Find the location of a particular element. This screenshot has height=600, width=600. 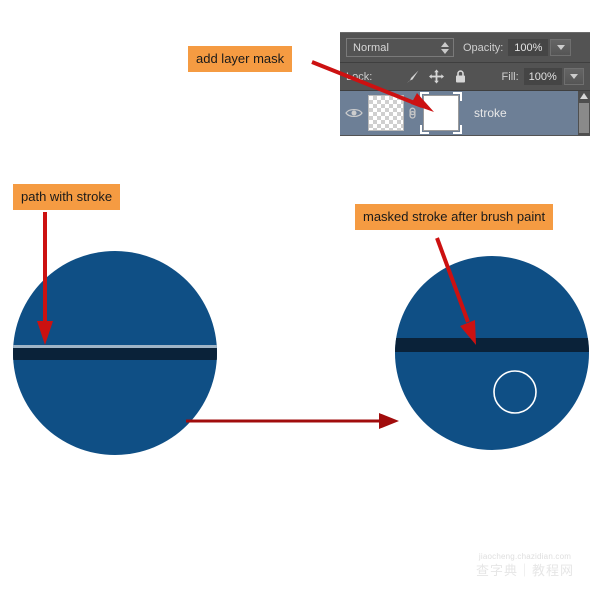

stroke-dark-band-masked is located at coordinates (492, 345).